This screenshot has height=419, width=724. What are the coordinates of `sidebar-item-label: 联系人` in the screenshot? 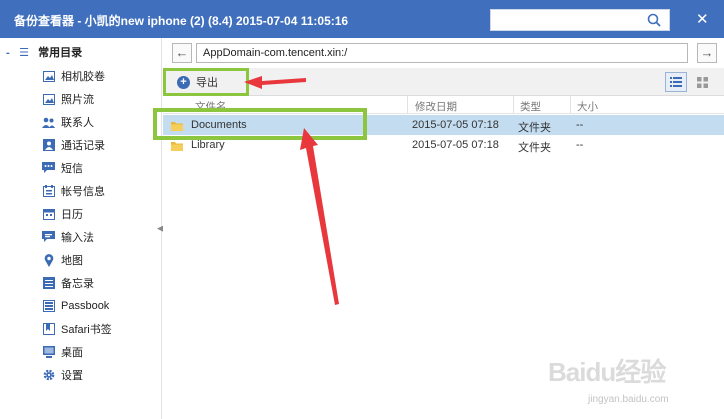 It's located at (77, 123).